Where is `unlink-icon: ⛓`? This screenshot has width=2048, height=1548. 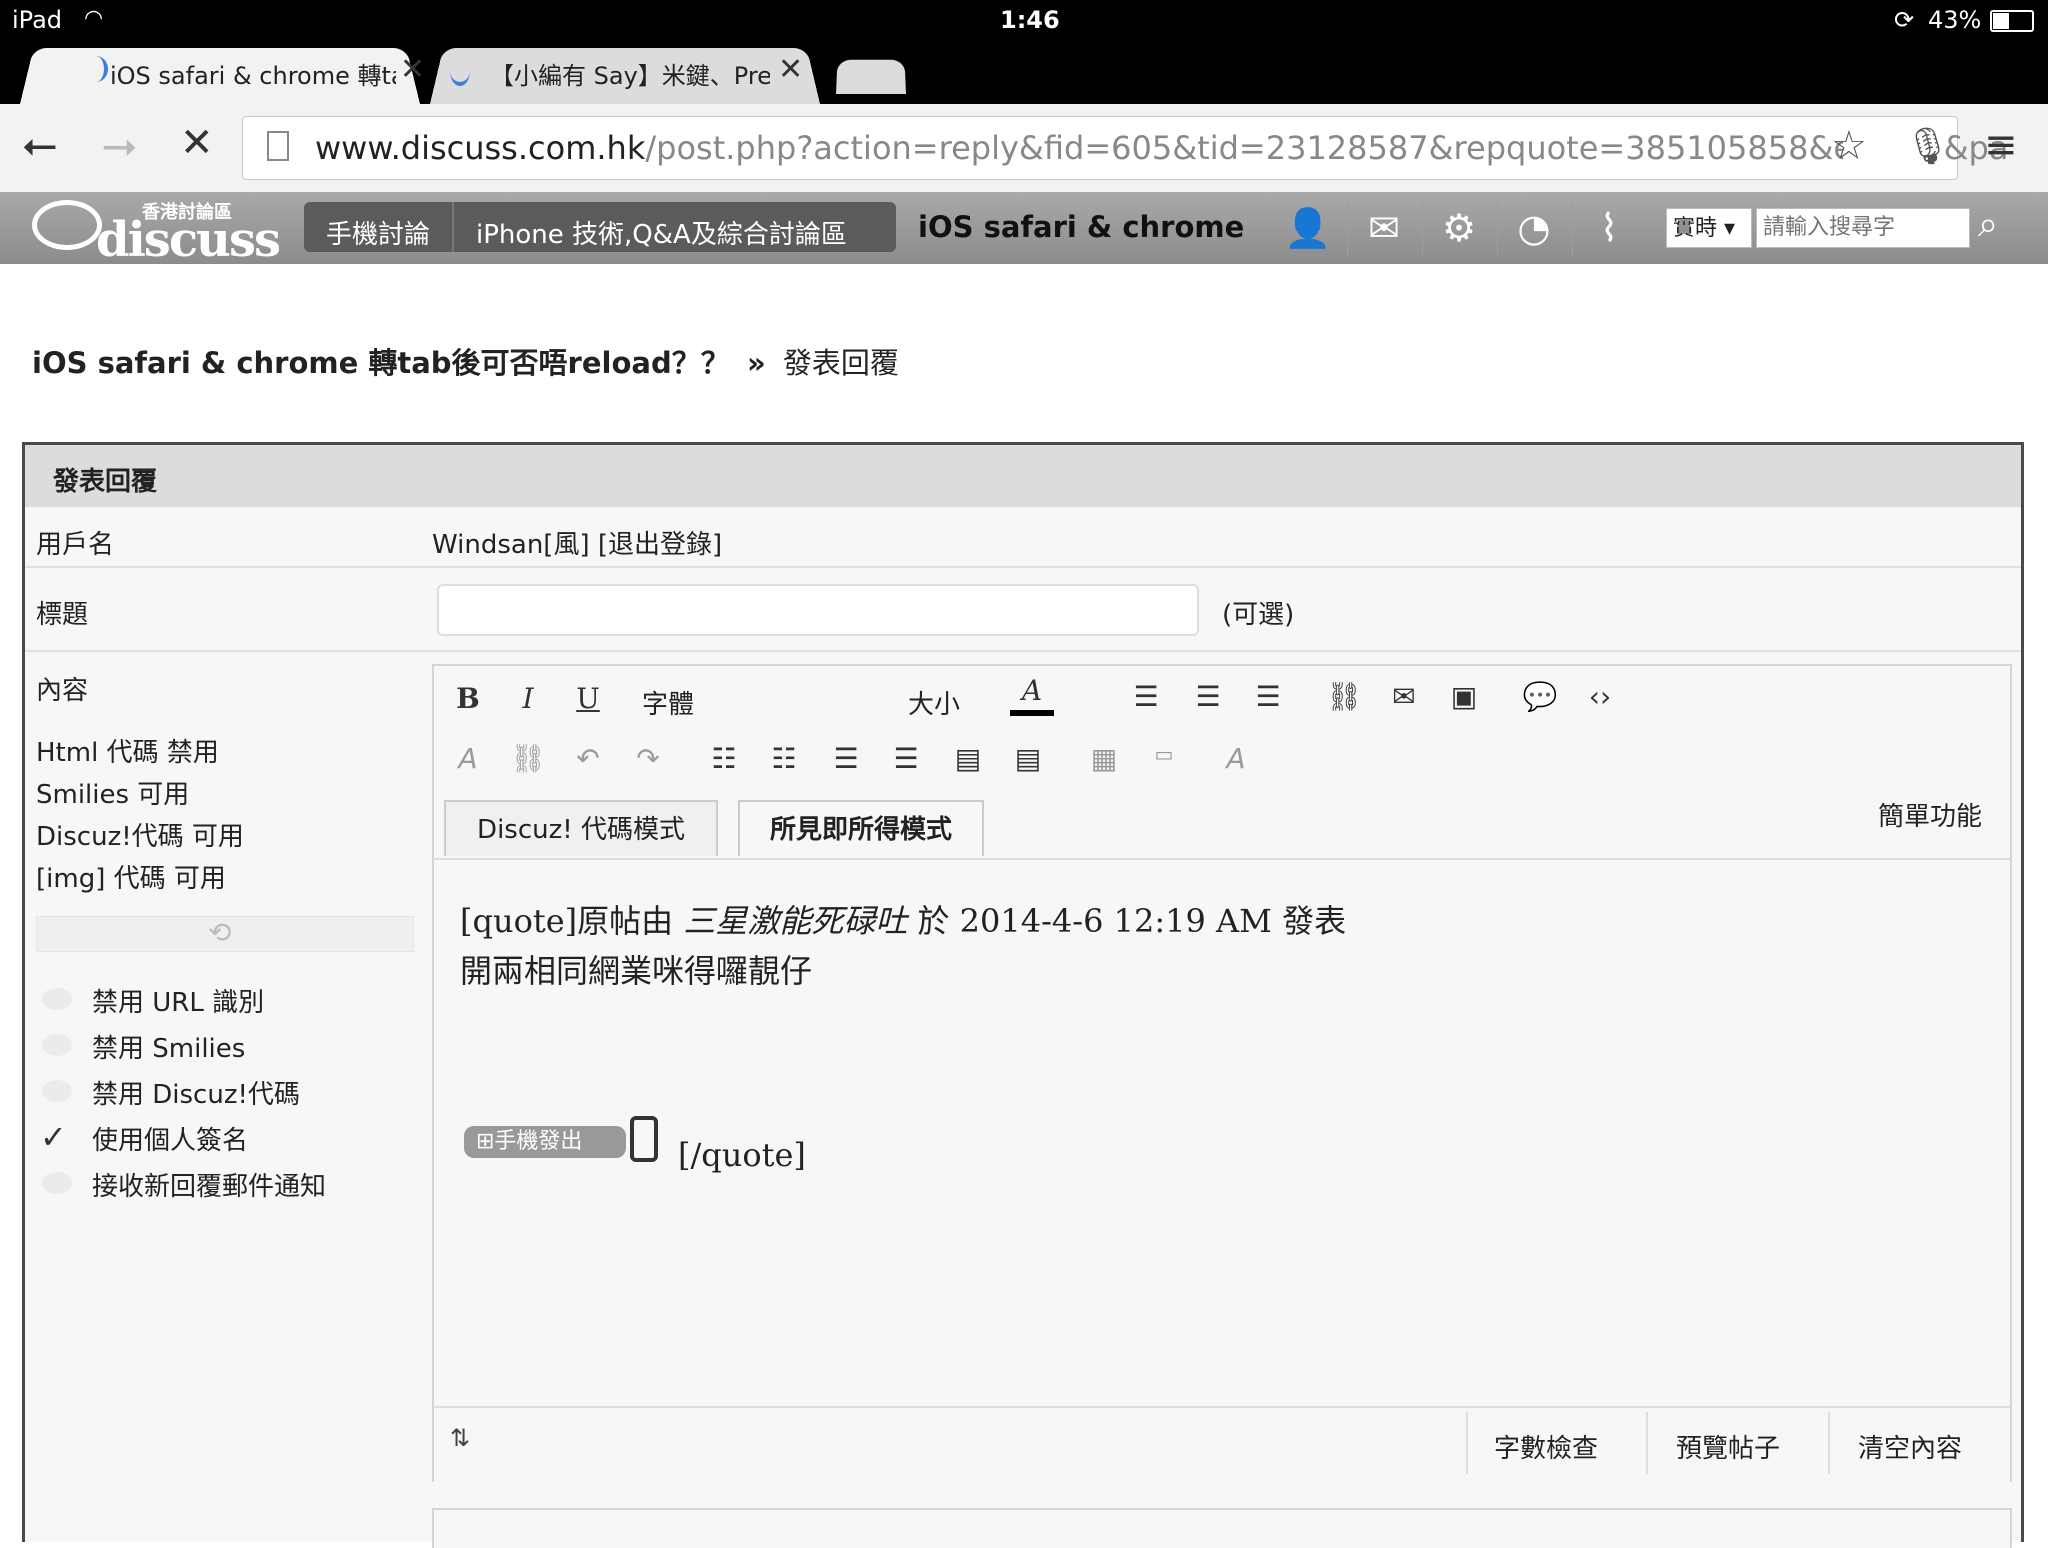 unlink-icon: ⛓ is located at coordinates (528, 758).